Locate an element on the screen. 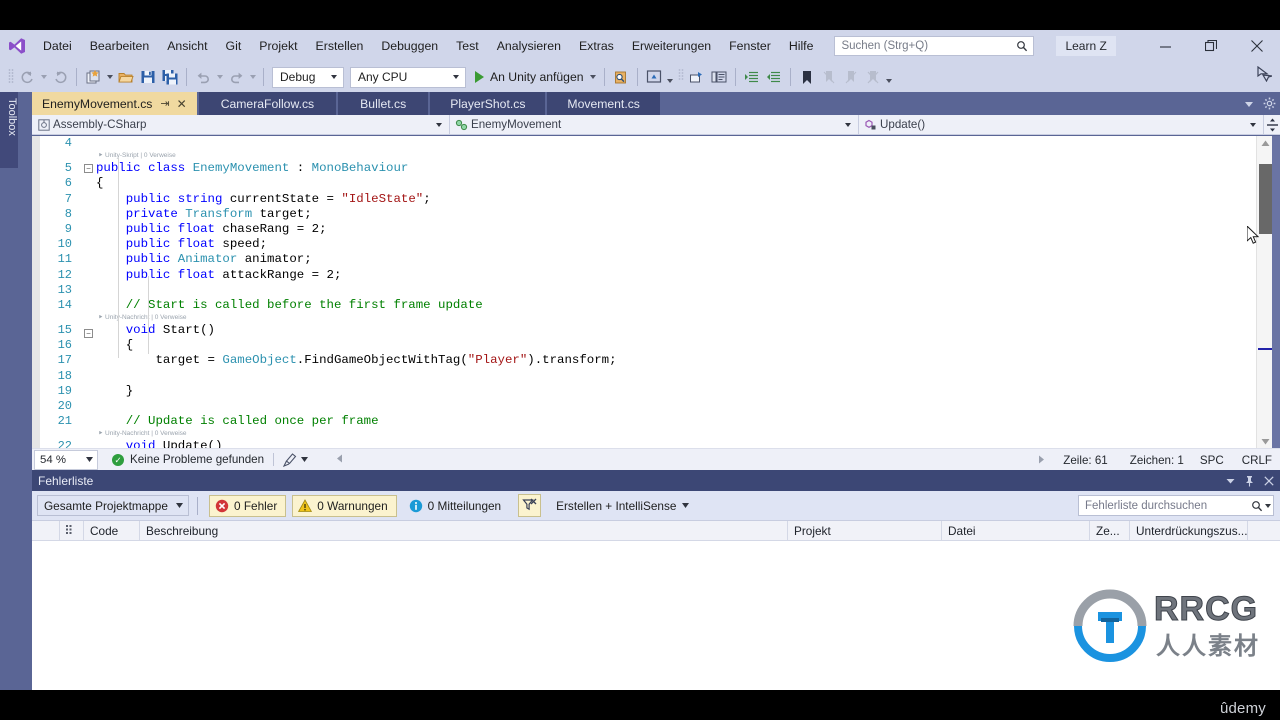 The image size is (1280, 720). zoom-level-combo: 54 % is located at coordinates (66, 459).